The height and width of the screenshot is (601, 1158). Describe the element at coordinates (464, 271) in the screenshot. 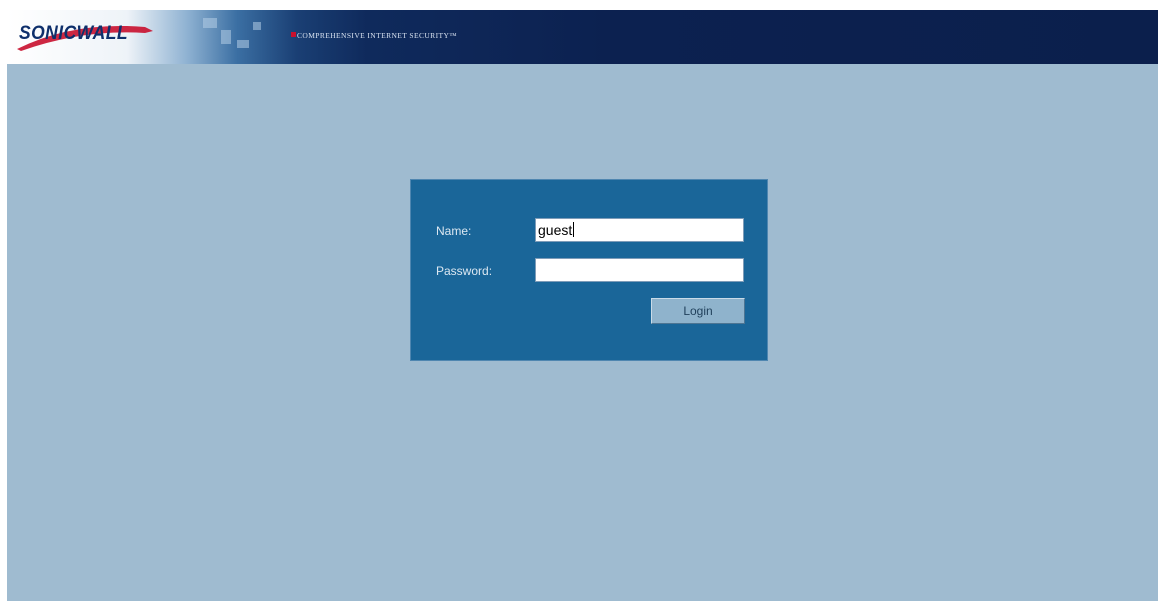

I see `password-label: Password:` at that location.